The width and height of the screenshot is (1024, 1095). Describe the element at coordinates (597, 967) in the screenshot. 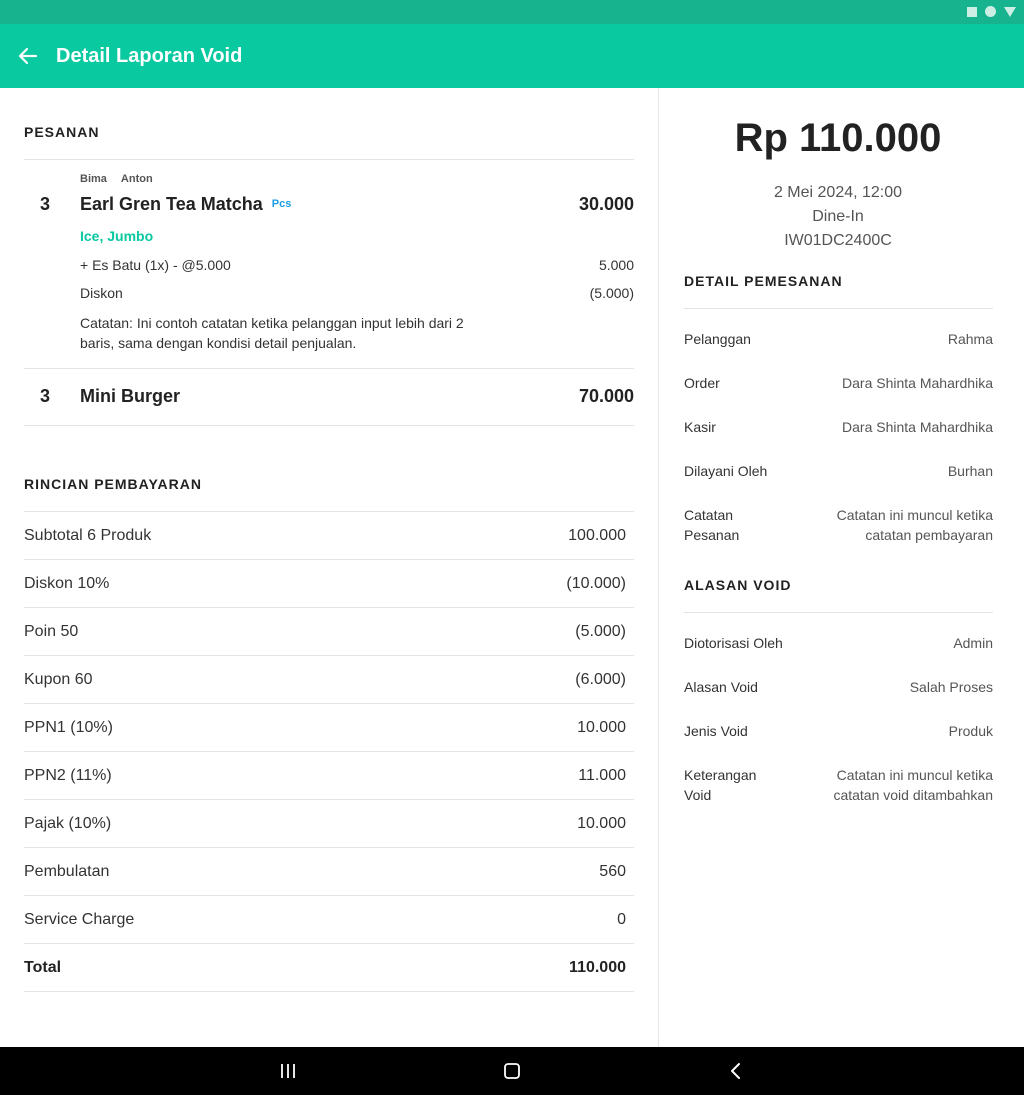

I see `payment-total-value: 110.000` at that location.